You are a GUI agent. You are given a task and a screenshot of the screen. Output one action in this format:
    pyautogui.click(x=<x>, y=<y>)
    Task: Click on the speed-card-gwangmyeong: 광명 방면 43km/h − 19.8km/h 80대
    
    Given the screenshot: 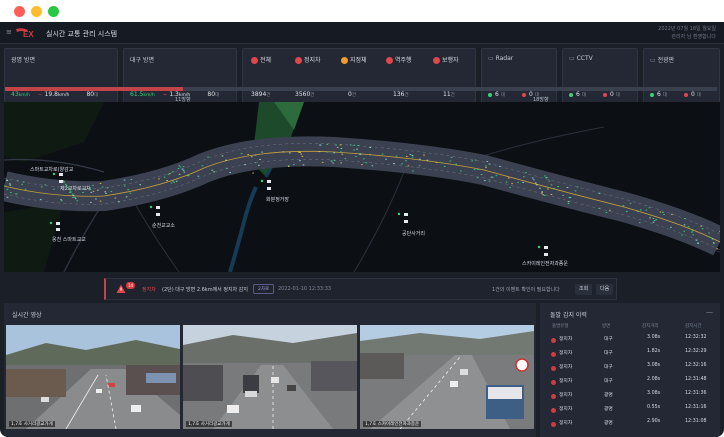 What is the action you would take?
    pyautogui.click(x=61, y=76)
    